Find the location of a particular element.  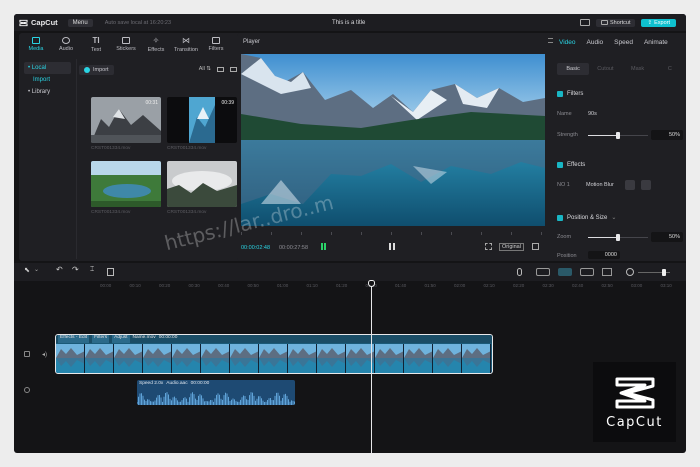

tab-speed: Speed is located at coordinates (623, 42).